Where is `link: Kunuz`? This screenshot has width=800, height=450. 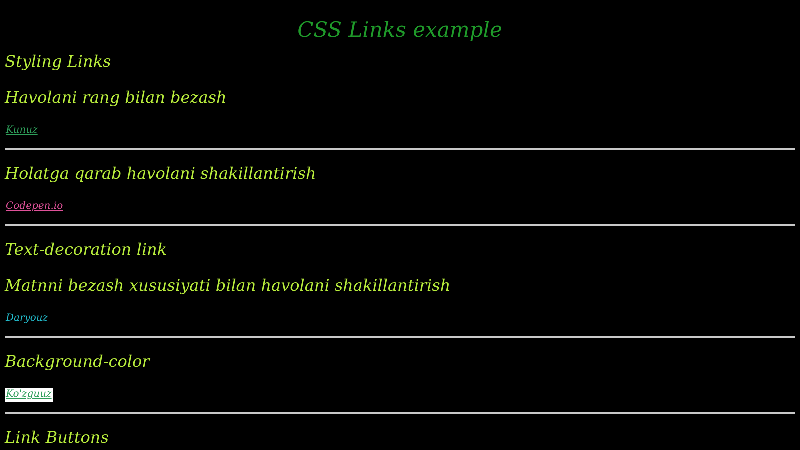 link: Kunuz is located at coordinates (22, 131).